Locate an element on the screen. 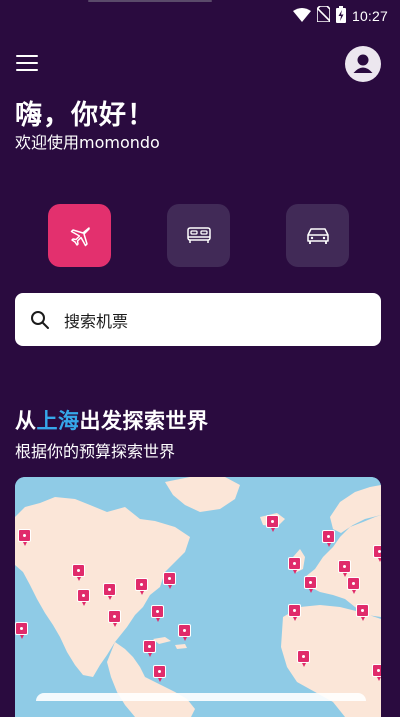 This screenshot has width=400, height=717. greeting-title: 嗨，你好！ is located at coordinates (85, 115).